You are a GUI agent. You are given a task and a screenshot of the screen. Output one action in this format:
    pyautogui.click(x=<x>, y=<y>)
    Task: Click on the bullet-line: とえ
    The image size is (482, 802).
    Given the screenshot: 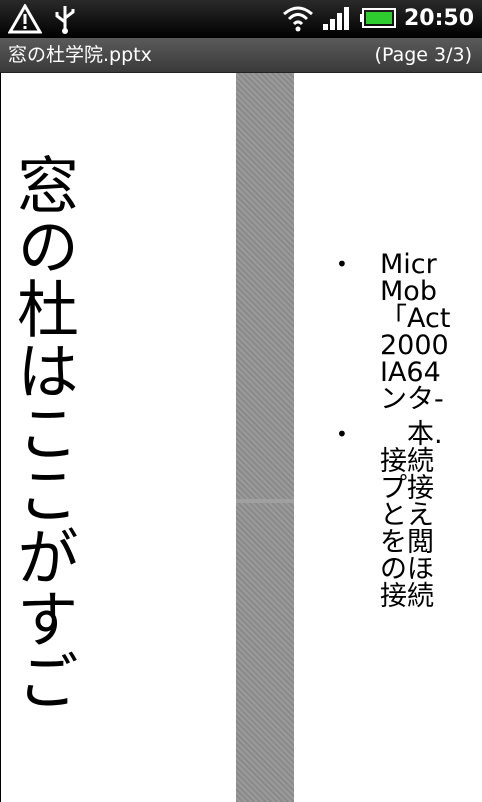 What is the action you would take?
    pyautogui.click(x=407, y=515)
    